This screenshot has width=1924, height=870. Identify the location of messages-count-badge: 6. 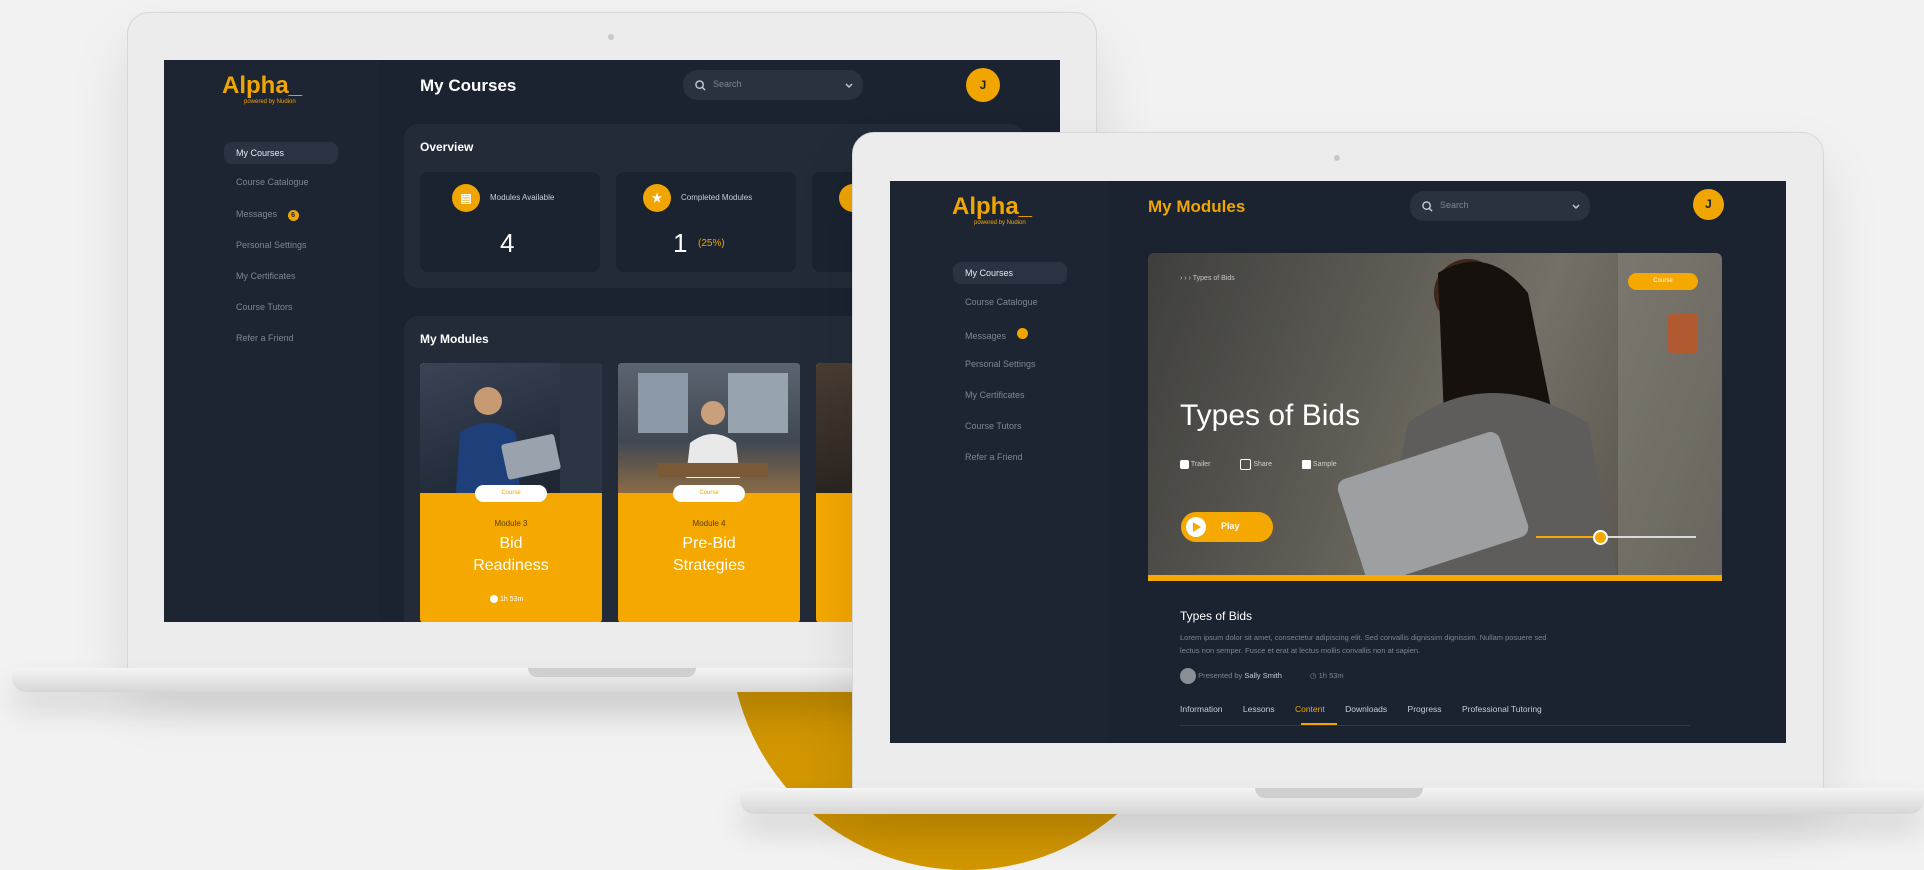
(293, 215).